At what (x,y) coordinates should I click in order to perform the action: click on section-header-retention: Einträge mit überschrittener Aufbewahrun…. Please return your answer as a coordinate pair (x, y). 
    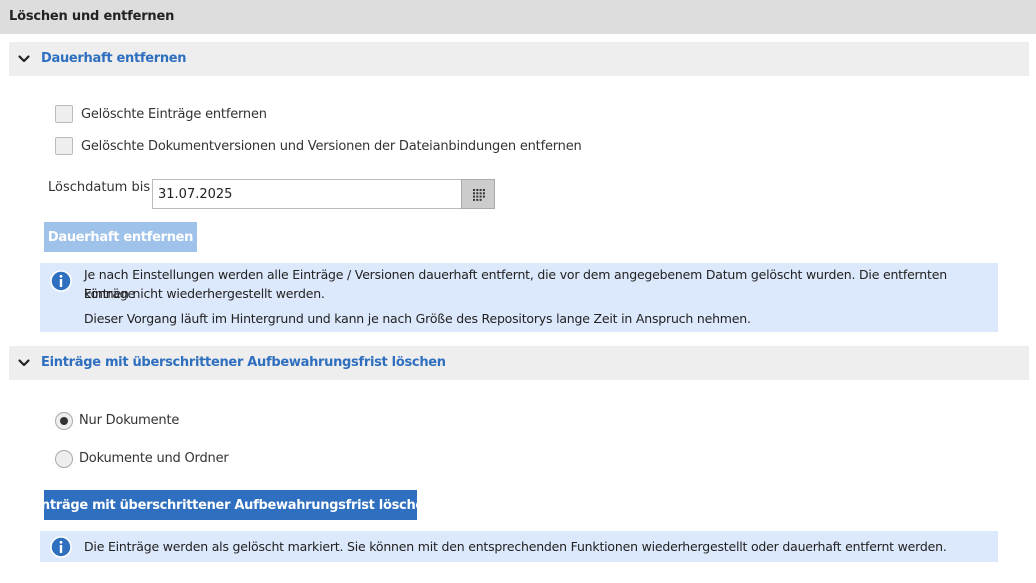
    Looking at the image, I should click on (519, 363).